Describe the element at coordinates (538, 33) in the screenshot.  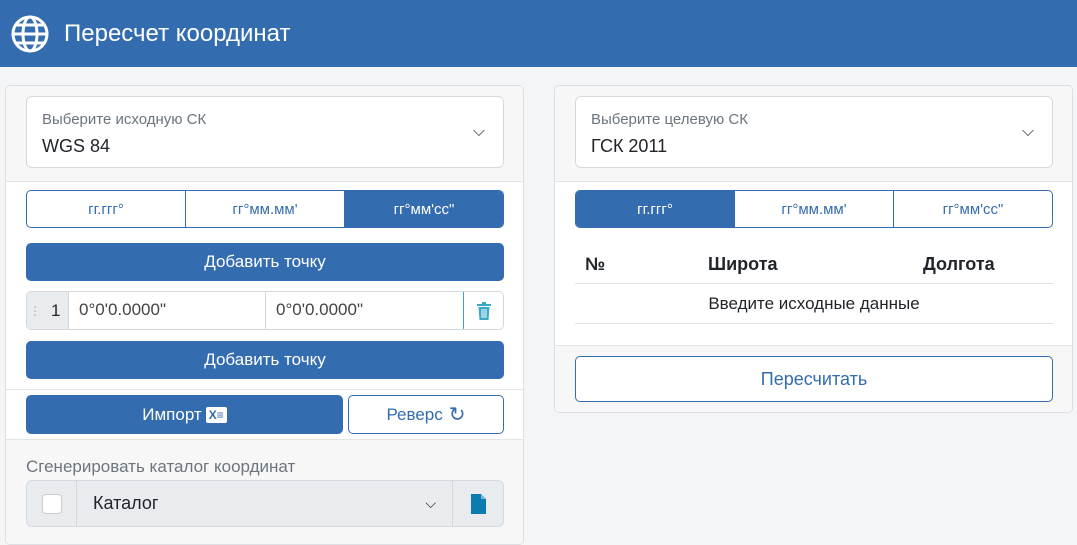
I see `app-header: Пересчет координат` at that location.